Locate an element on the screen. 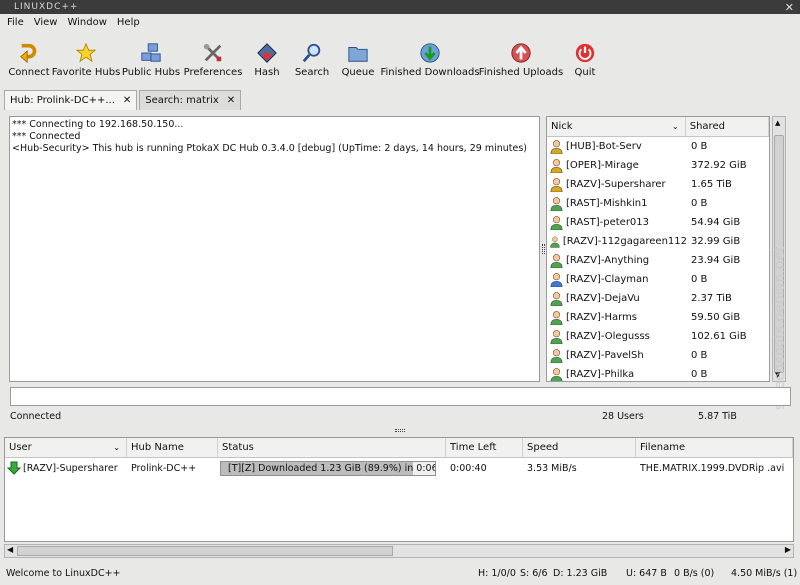 The height and width of the screenshot is (585, 800). menu-view: View is located at coordinates (46, 22).